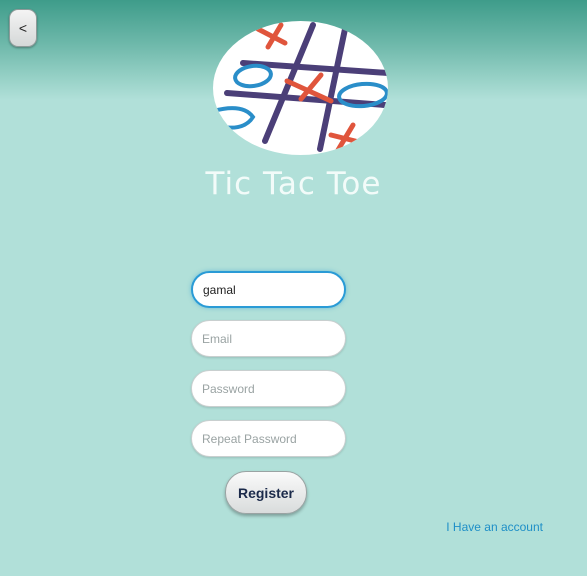  I want to click on tic-tac-toe-logo, so click(300, 88).